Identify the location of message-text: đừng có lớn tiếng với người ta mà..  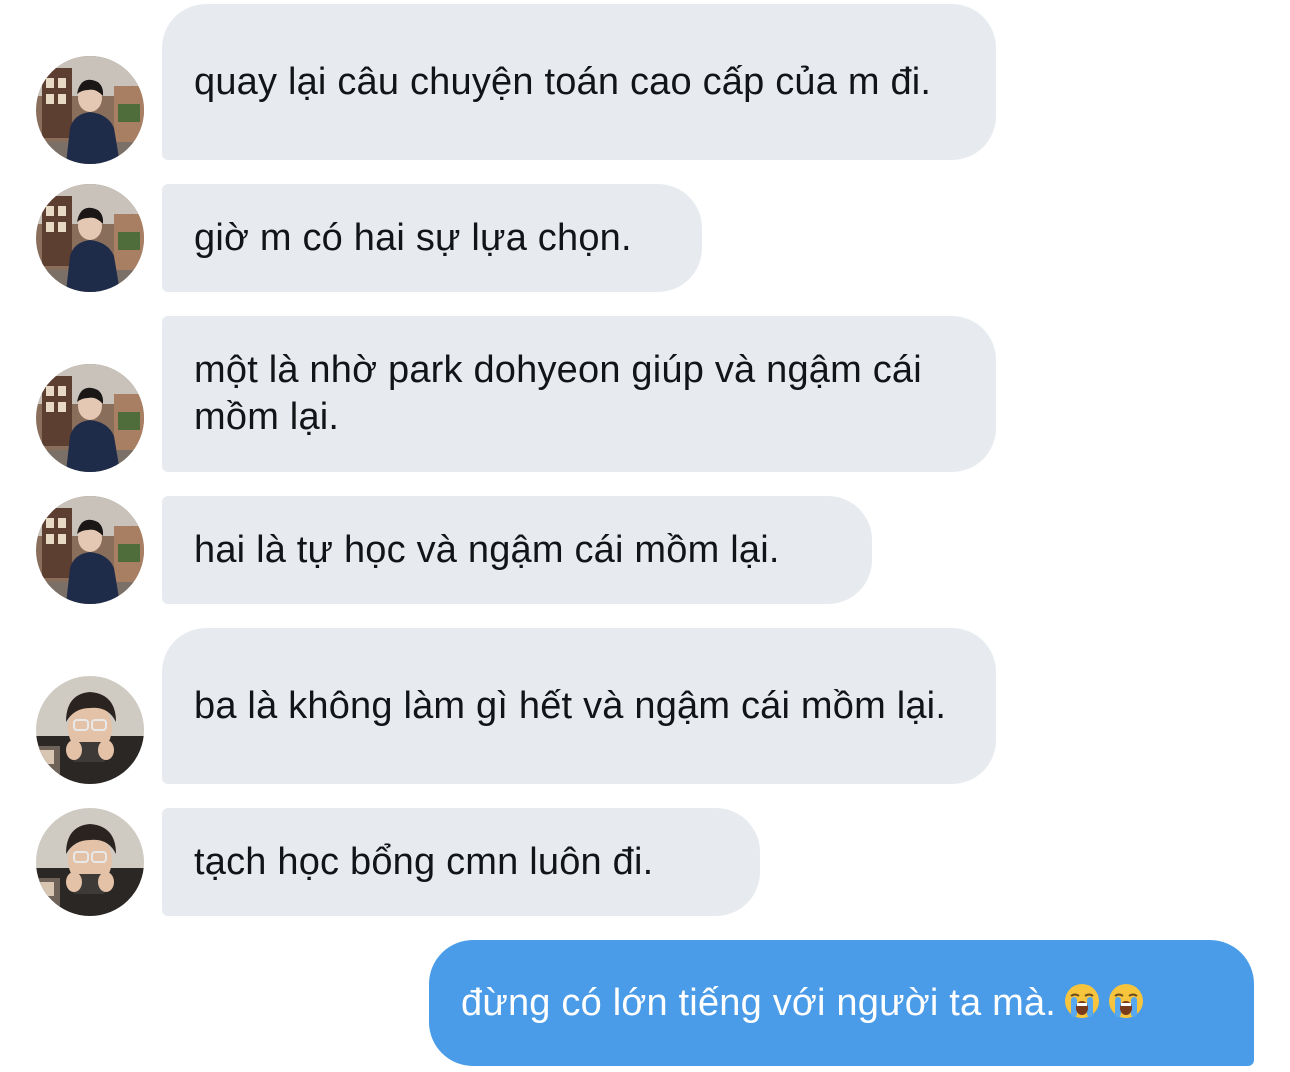
(802, 1003).